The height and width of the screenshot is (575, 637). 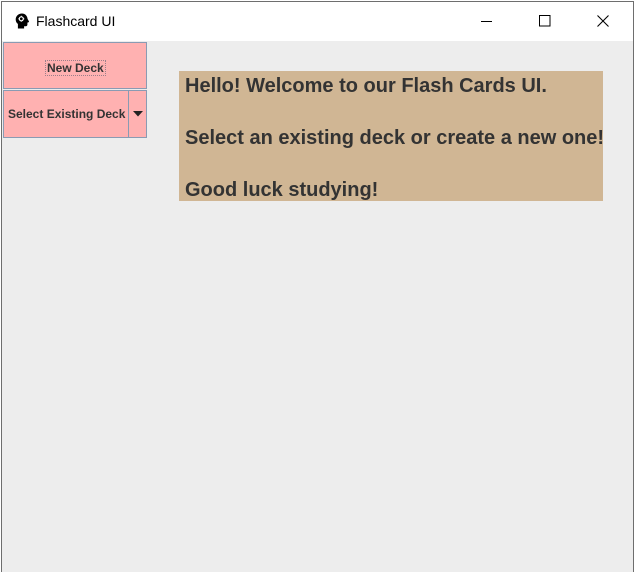 I want to click on dropdown-arrow-button, so click(x=137, y=114).